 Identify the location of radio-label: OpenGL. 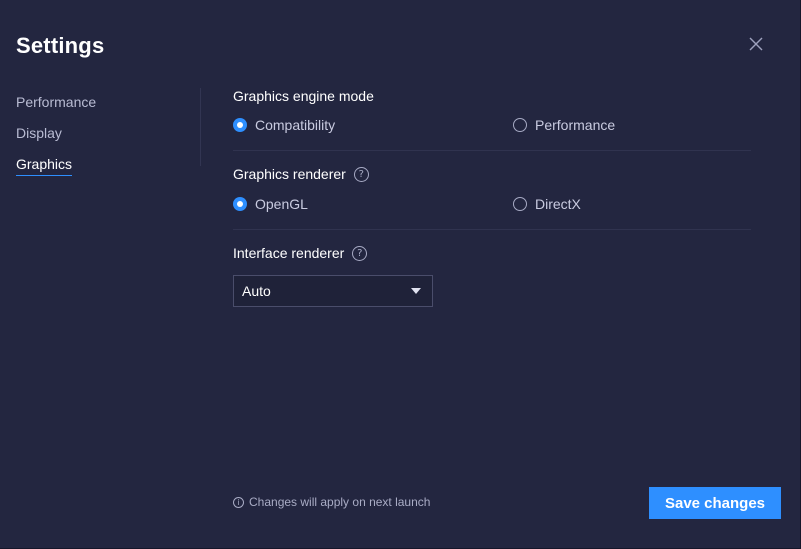
(281, 204).